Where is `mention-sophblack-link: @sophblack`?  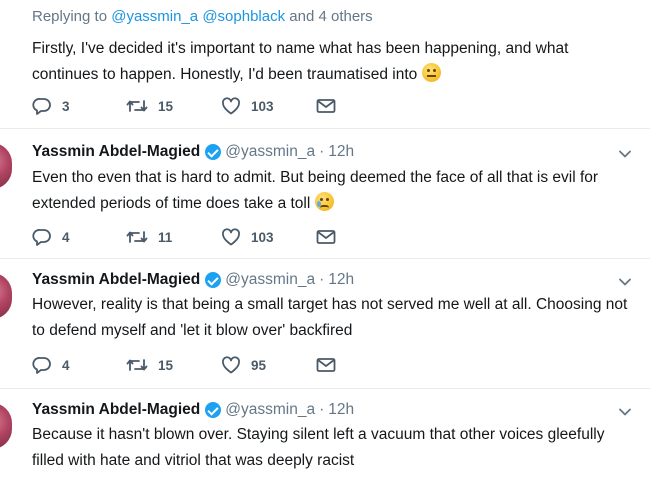
mention-sophblack-link: @sophblack is located at coordinates (243, 16).